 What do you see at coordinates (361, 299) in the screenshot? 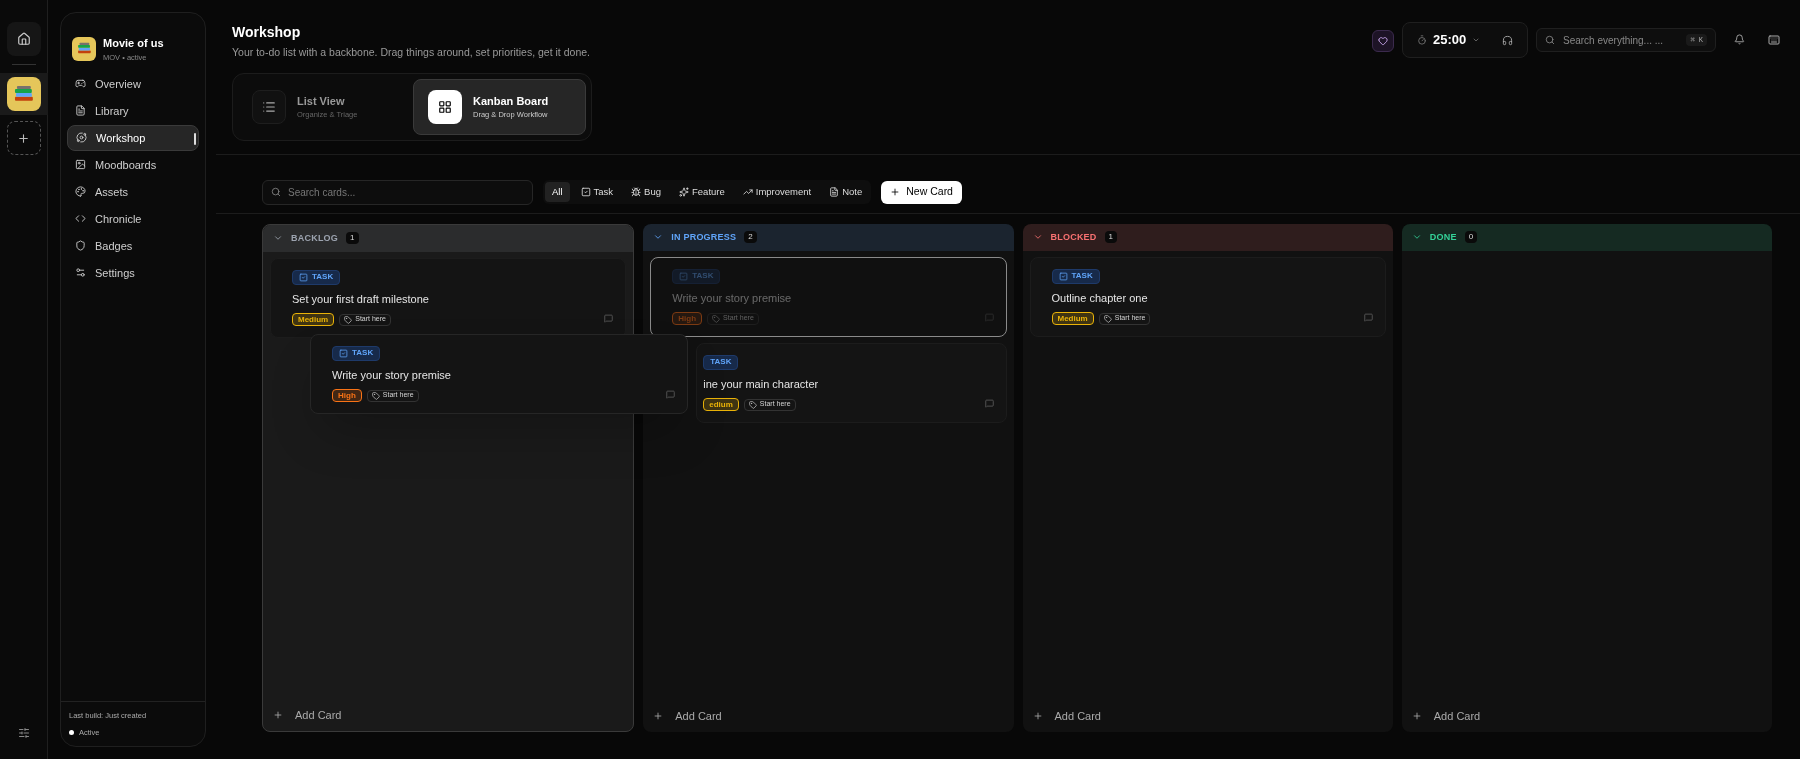
I see `card-title: Set your first draft milestone` at bounding box center [361, 299].